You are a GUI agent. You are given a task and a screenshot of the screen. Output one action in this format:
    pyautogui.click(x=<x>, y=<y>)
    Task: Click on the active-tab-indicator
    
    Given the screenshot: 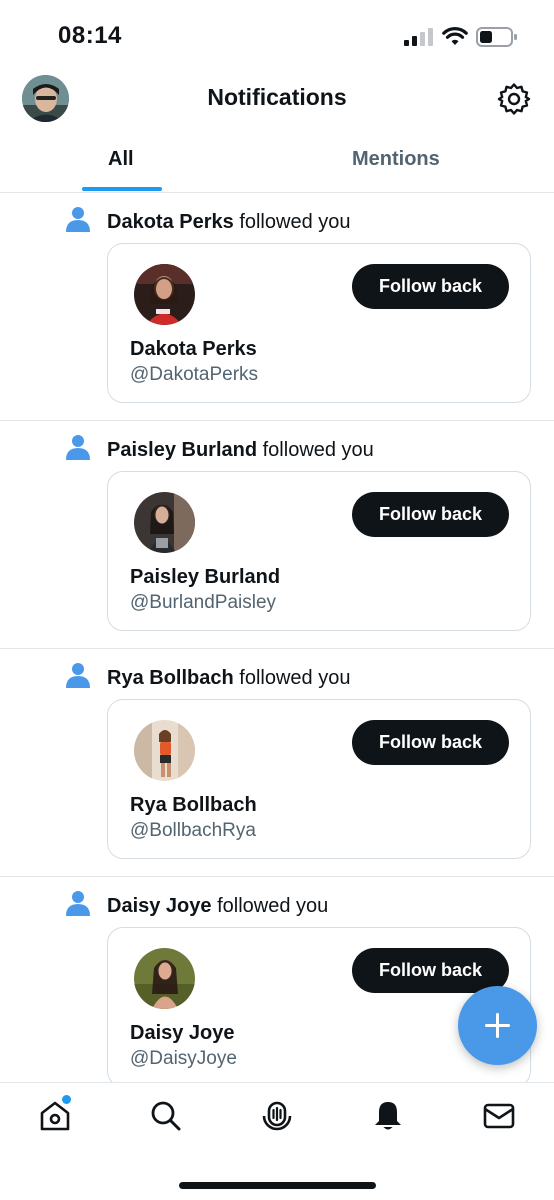 What is the action you would take?
    pyautogui.click(x=122, y=189)
    